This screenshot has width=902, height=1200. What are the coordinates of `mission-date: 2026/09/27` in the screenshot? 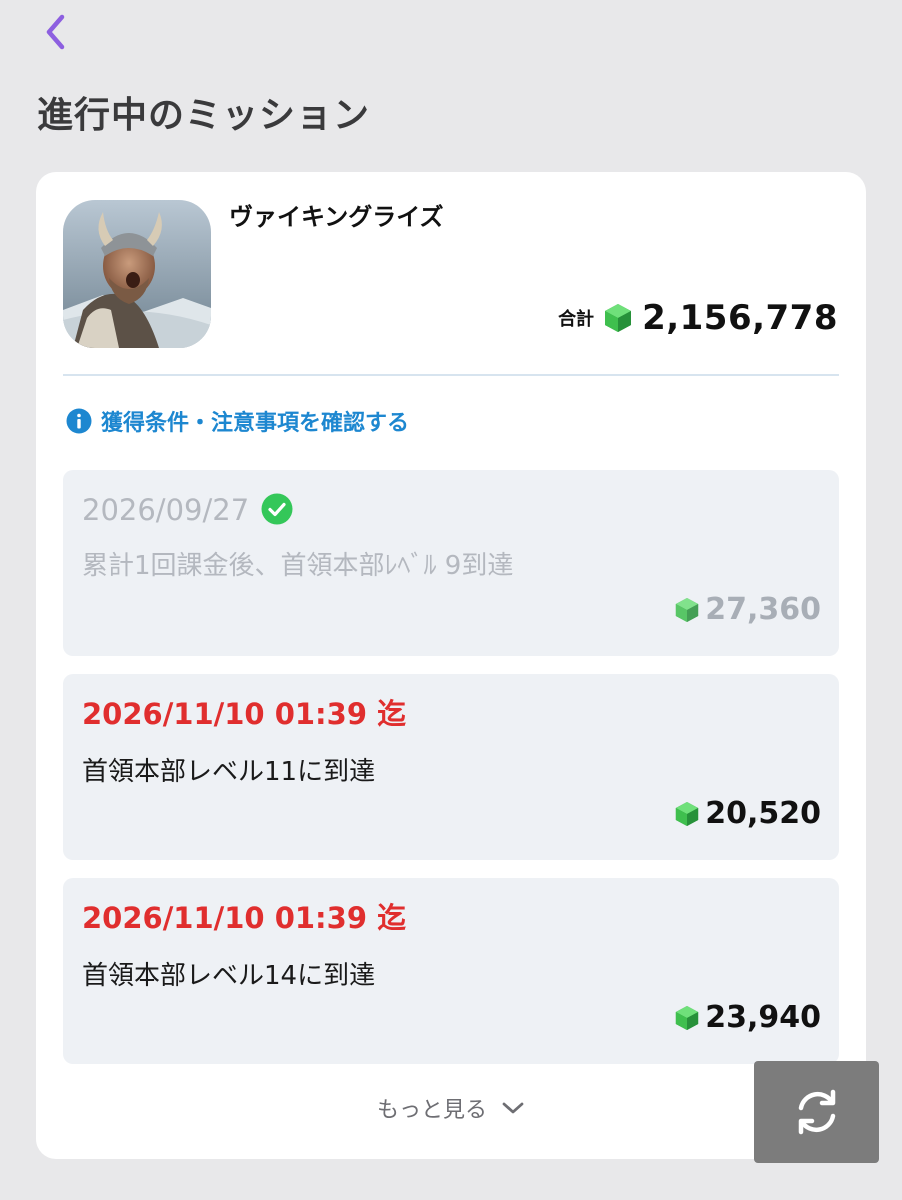 It's located at (187, 510).